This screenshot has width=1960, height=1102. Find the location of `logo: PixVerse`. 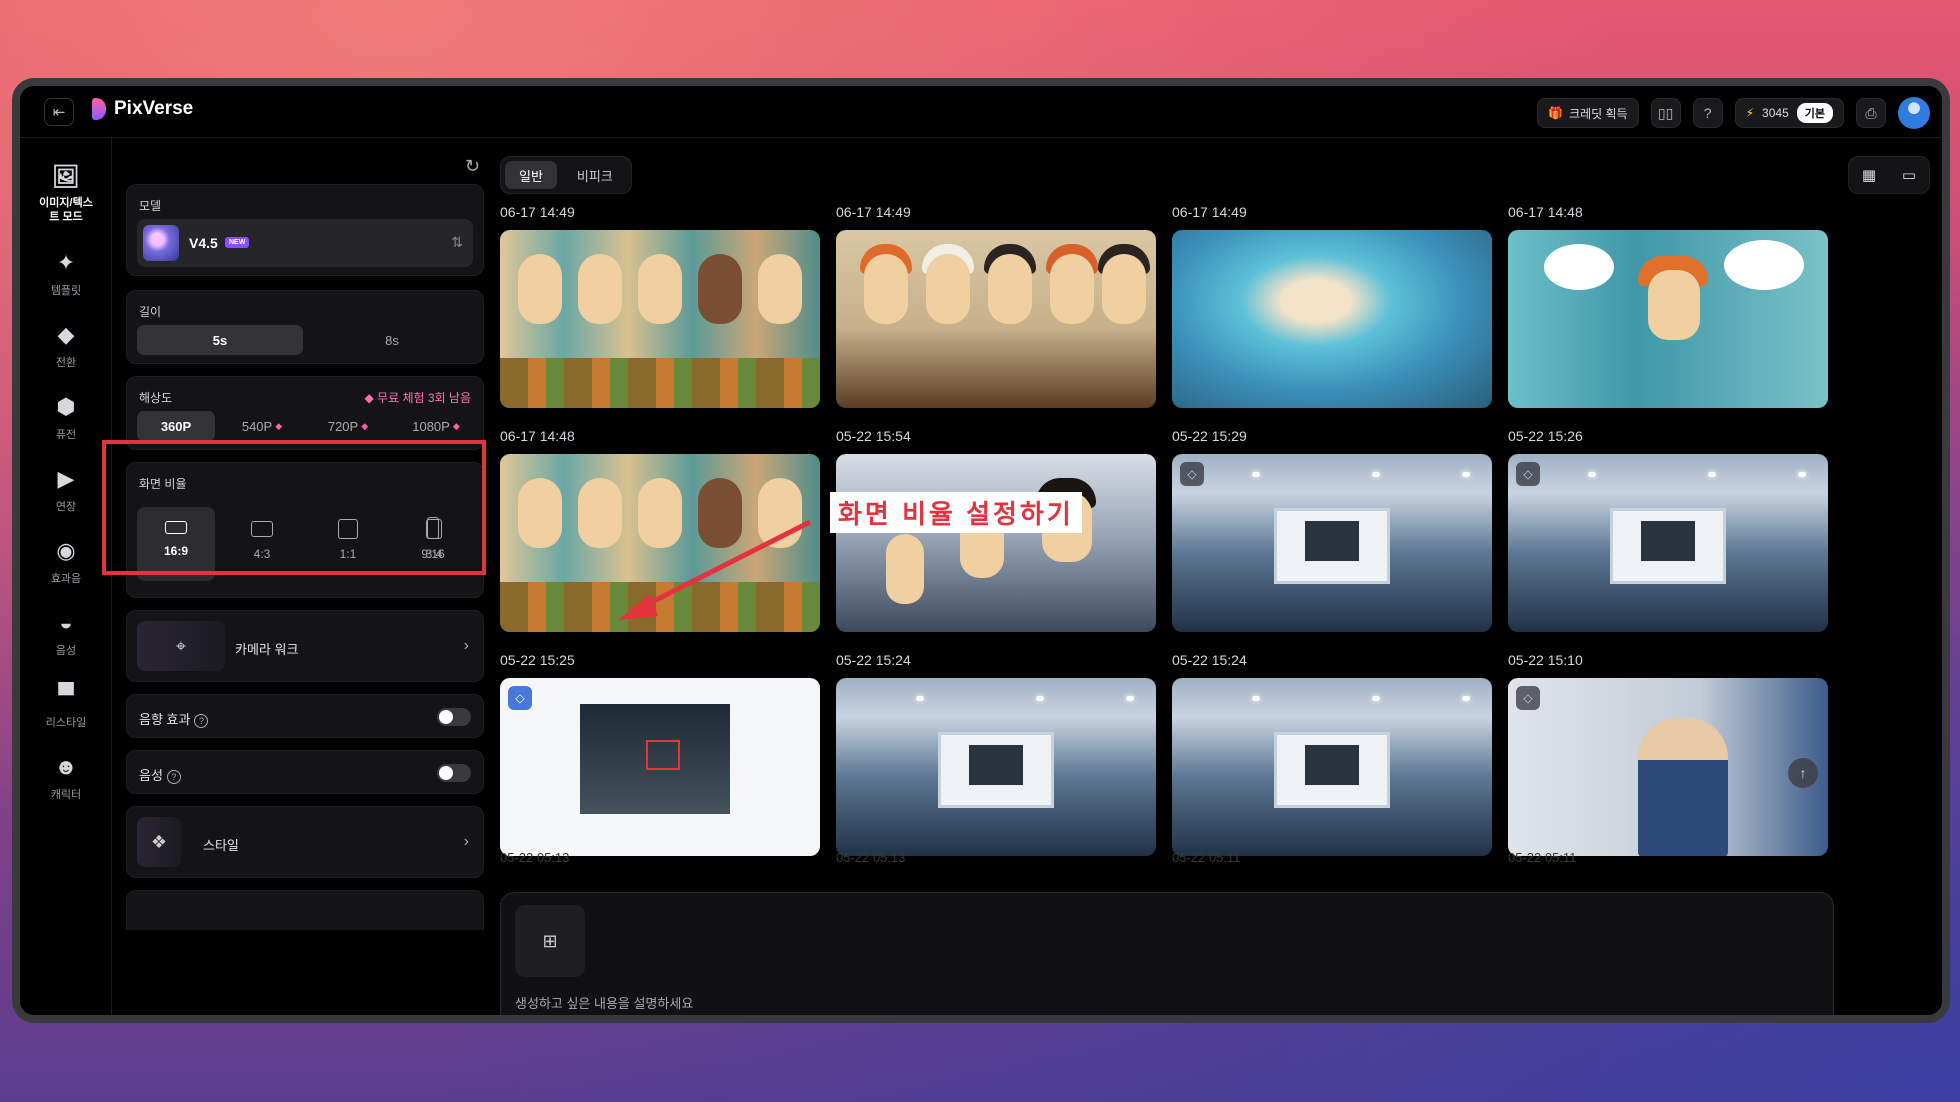

logo: PixVerse is located at coordinates (142, 109).